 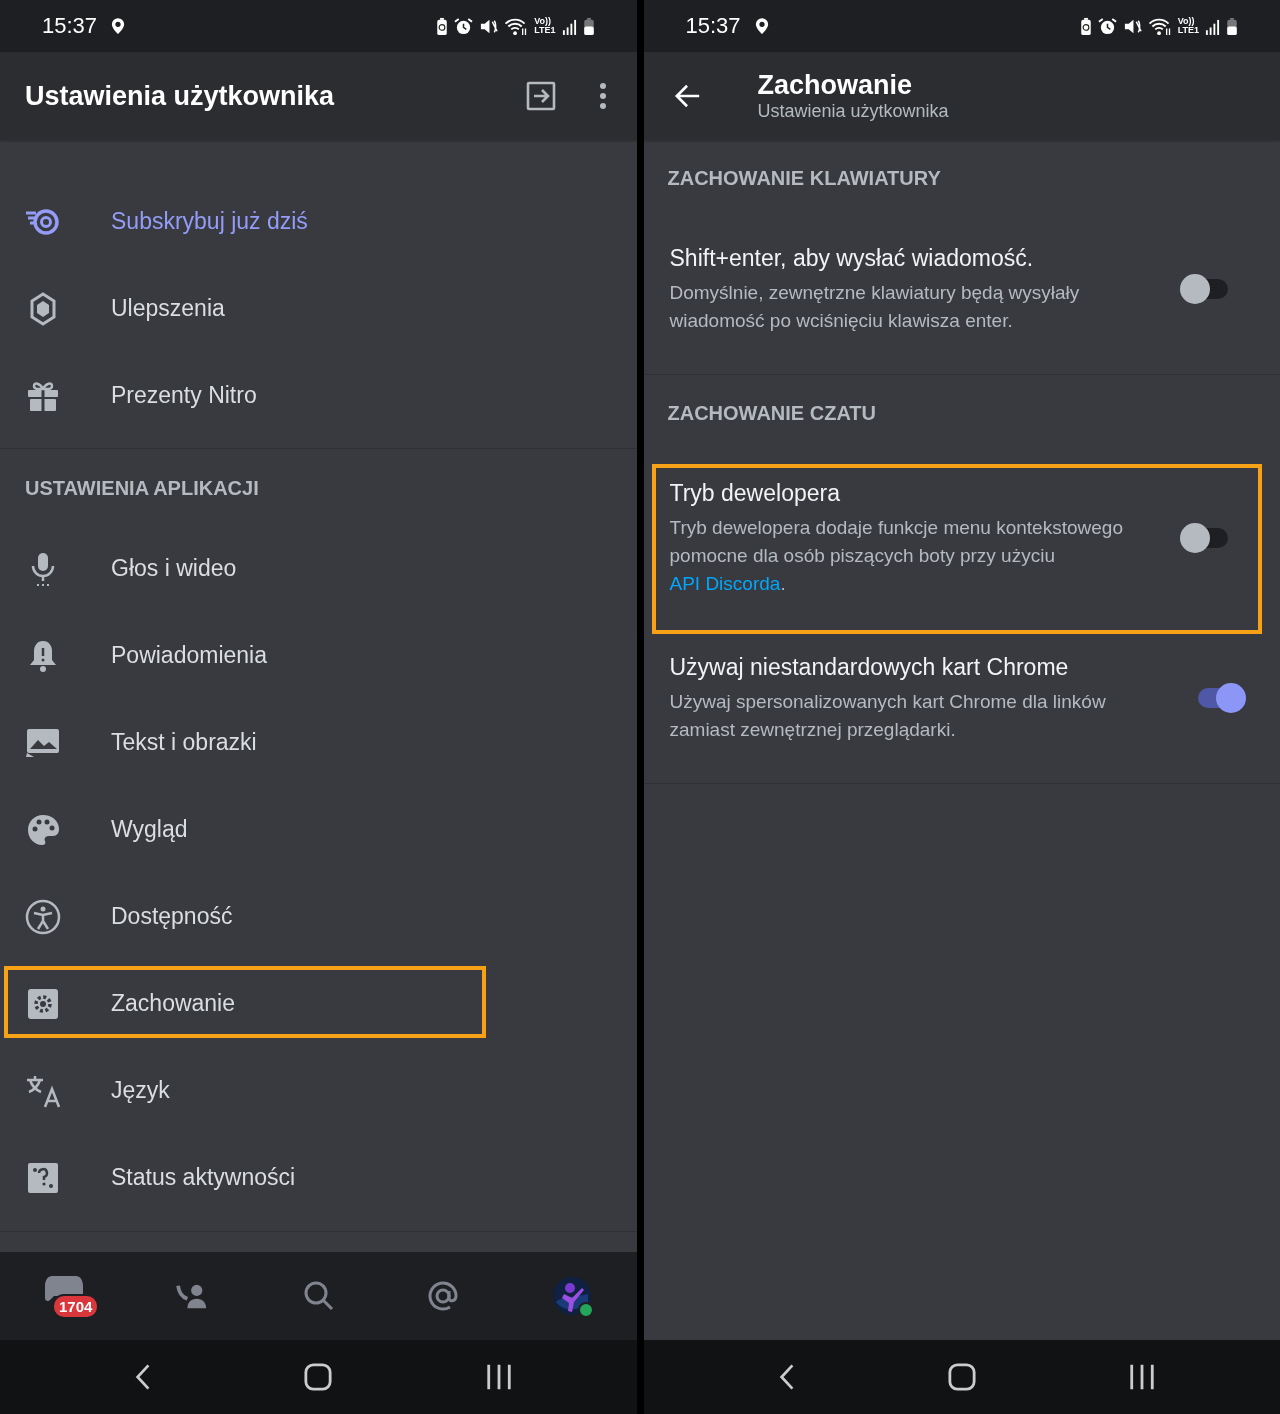 I want to click on accessibility-icon, so click(x=43, y=916).